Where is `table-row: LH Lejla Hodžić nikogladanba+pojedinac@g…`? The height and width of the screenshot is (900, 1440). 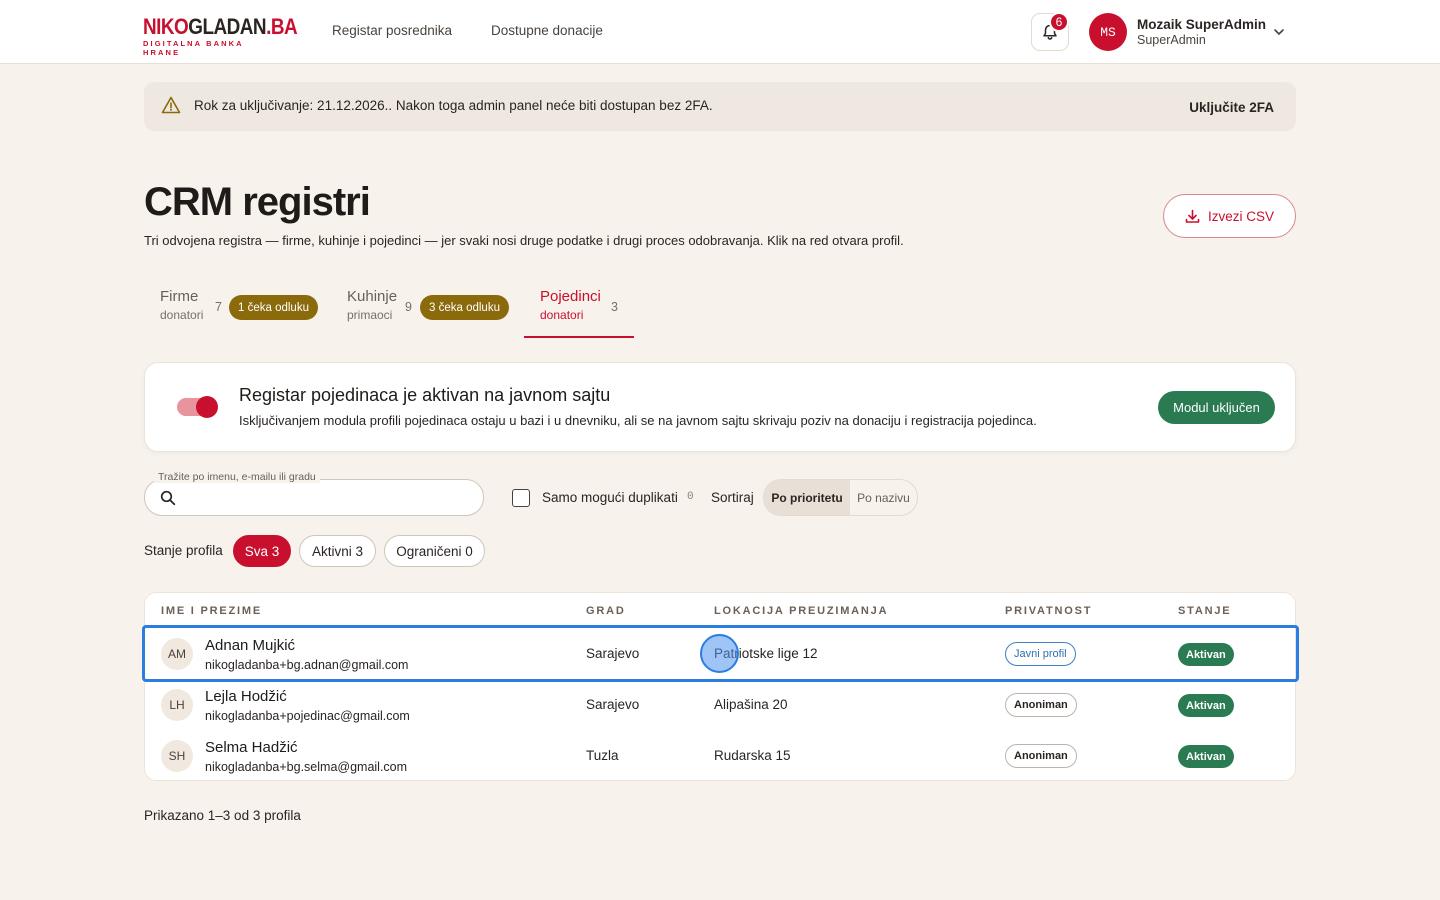 table-row: LH Lejla Hodžić nikogladanba+pojedinac@g… is located at coordinates (720, 704).